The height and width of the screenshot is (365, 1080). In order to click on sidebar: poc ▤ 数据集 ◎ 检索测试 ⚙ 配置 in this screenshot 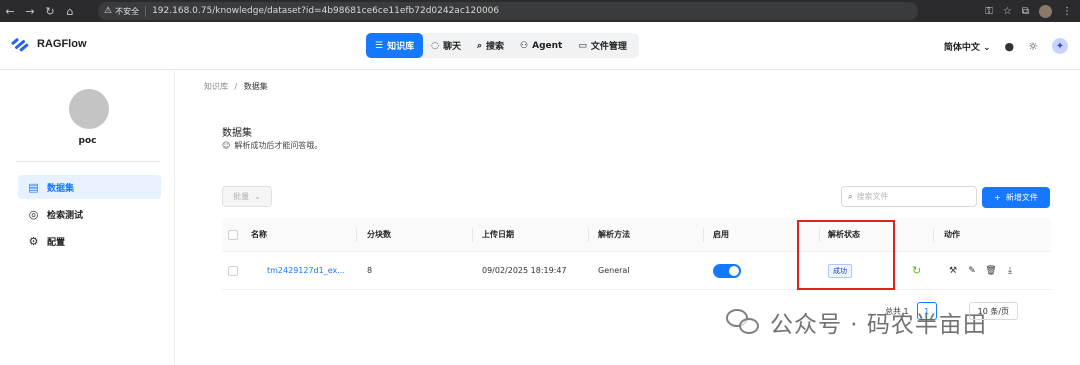, I will do `click(87, 218)`.